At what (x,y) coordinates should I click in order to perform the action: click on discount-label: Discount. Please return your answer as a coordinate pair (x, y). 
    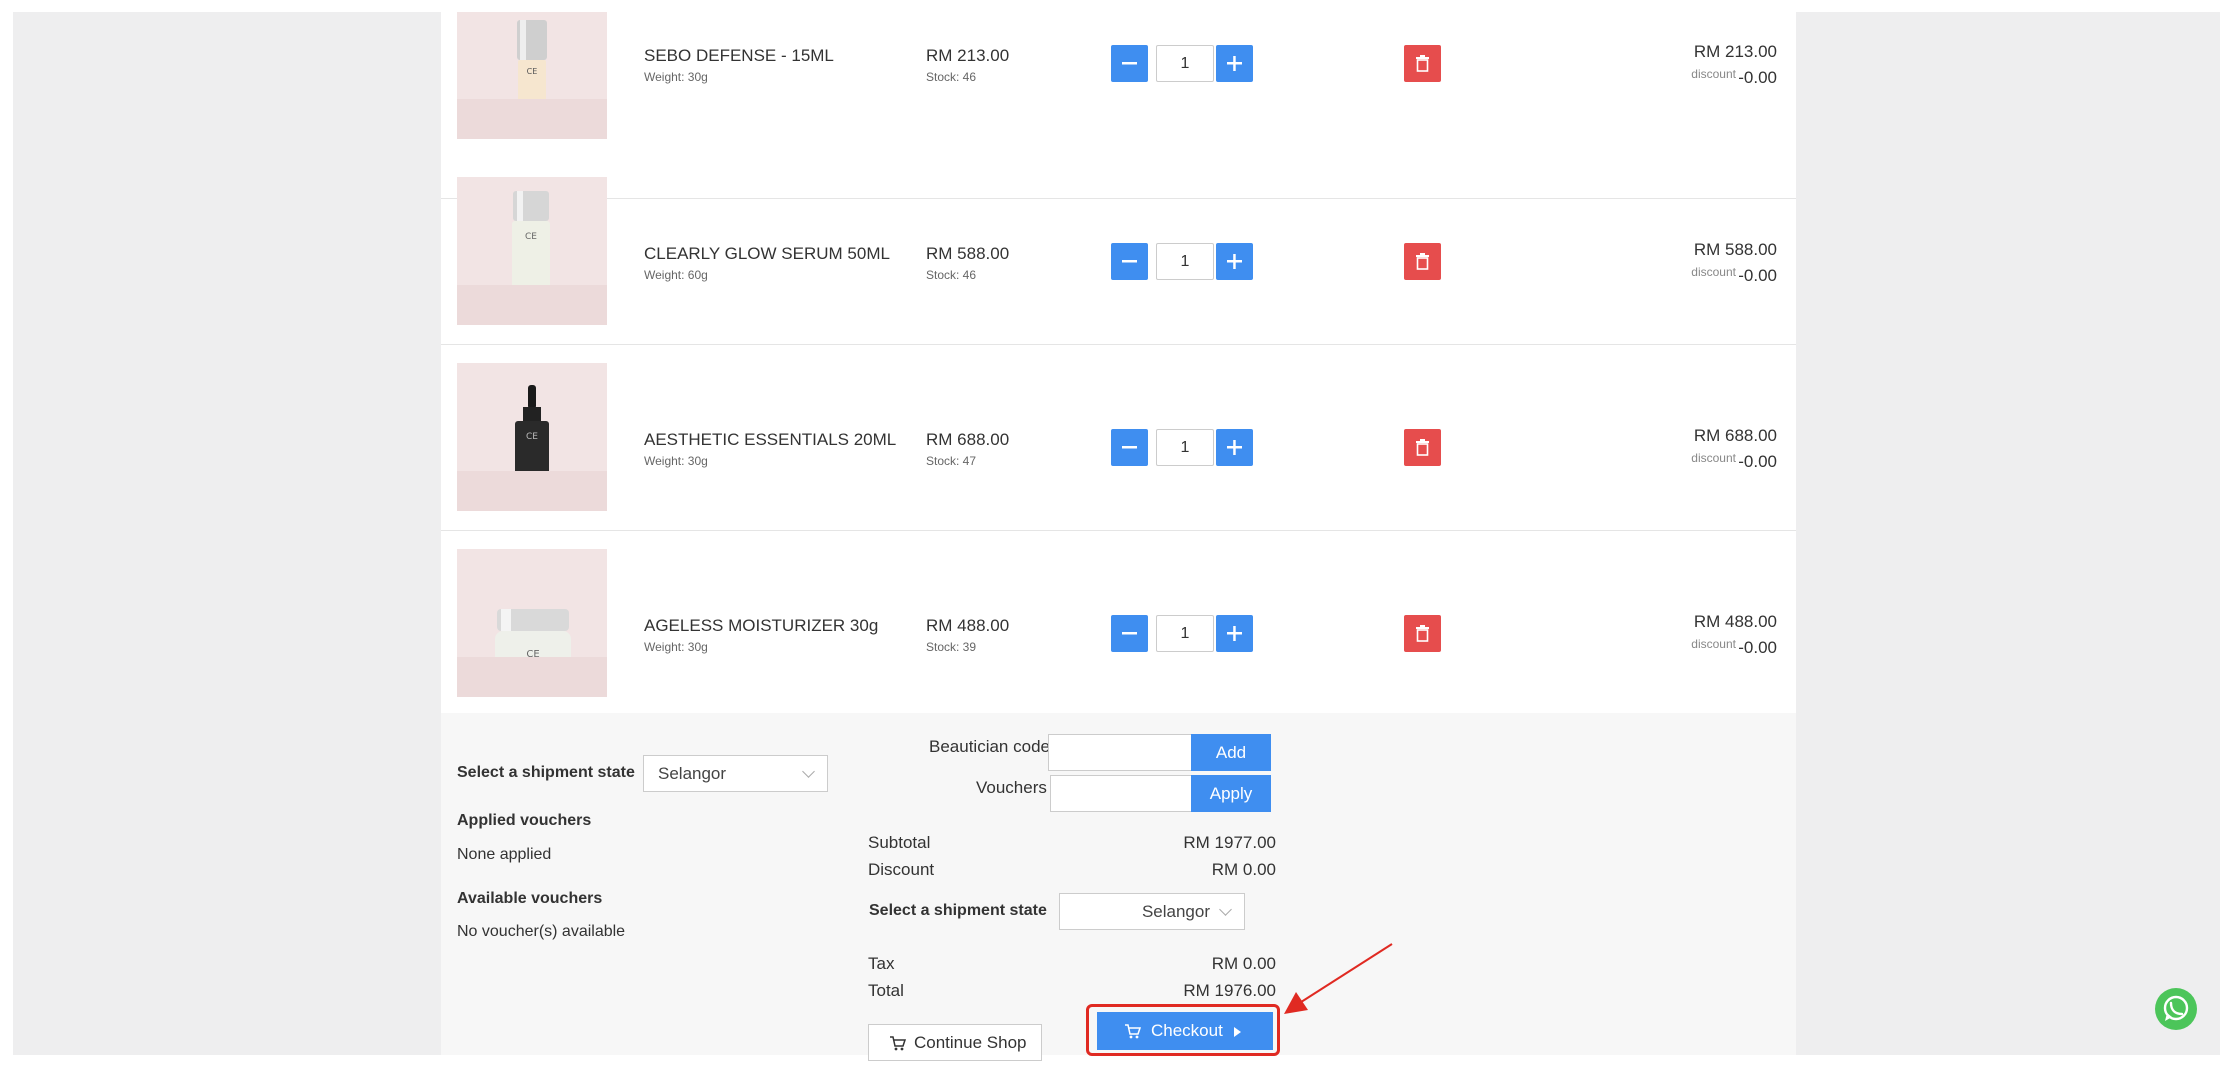
    Looking at the image, I should click on (901, 869).